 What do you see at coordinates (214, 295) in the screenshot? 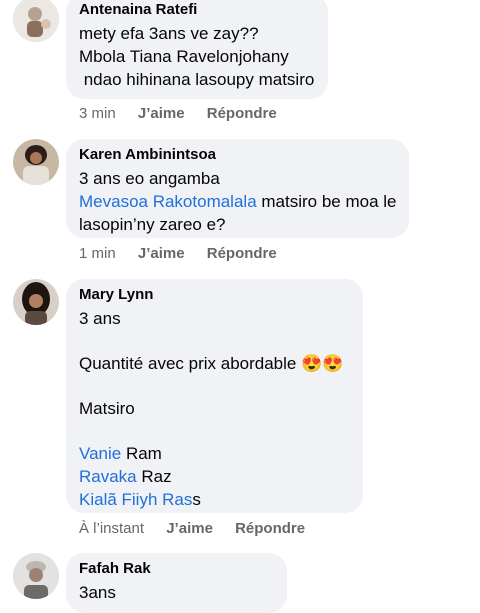
I see `comment-author: Mary Lynn` at bounding box center [214, 295].